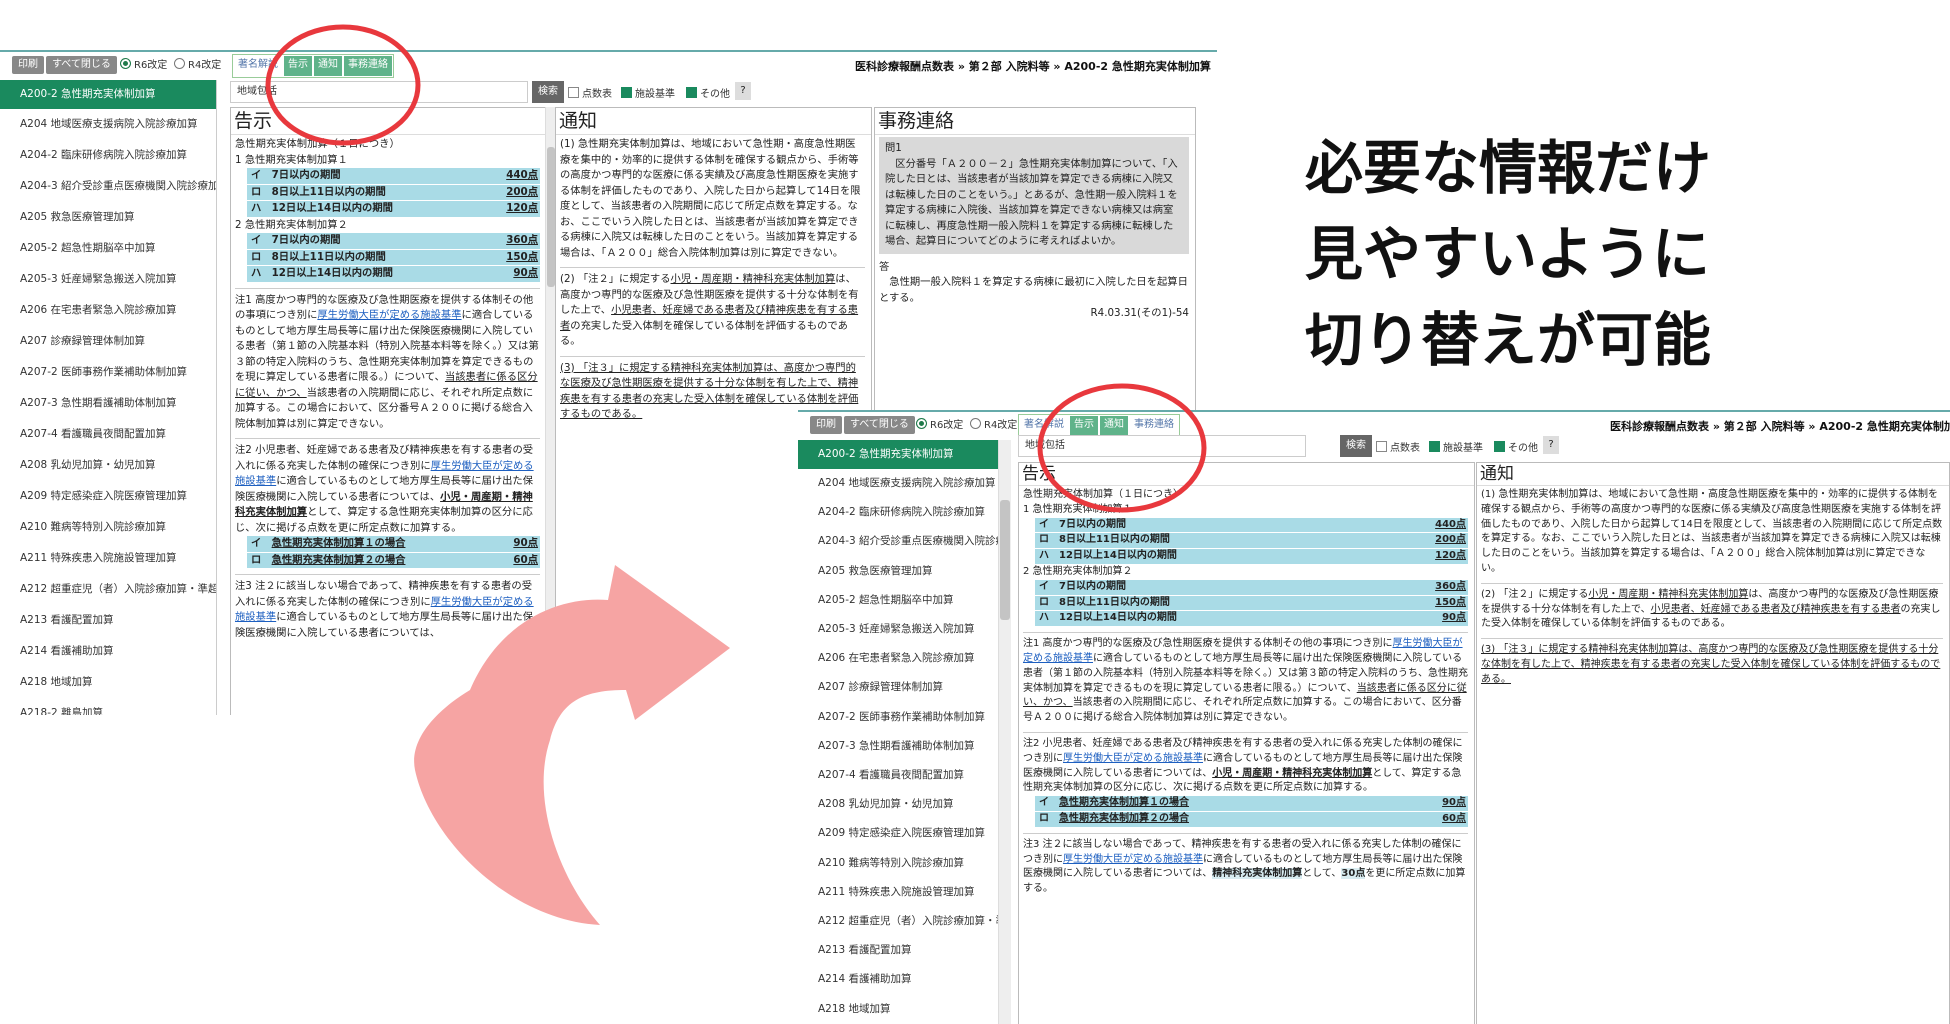  What do you see at coordinates (313, 66) in the screenshot?
I see `pane-tabs: 著名解説 告示 通知 事務連絡` at bounding box center [313, 66].